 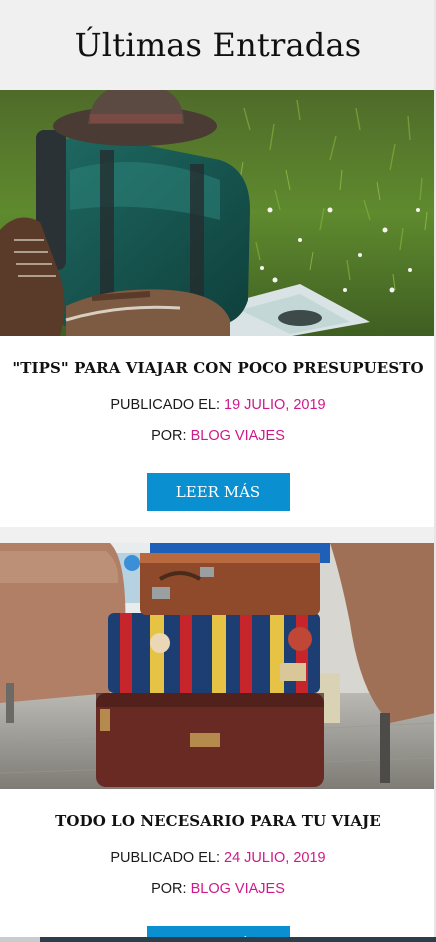 I want to click on post-date-link: 24 JULIO, 2019, so click(x=275, y=858).